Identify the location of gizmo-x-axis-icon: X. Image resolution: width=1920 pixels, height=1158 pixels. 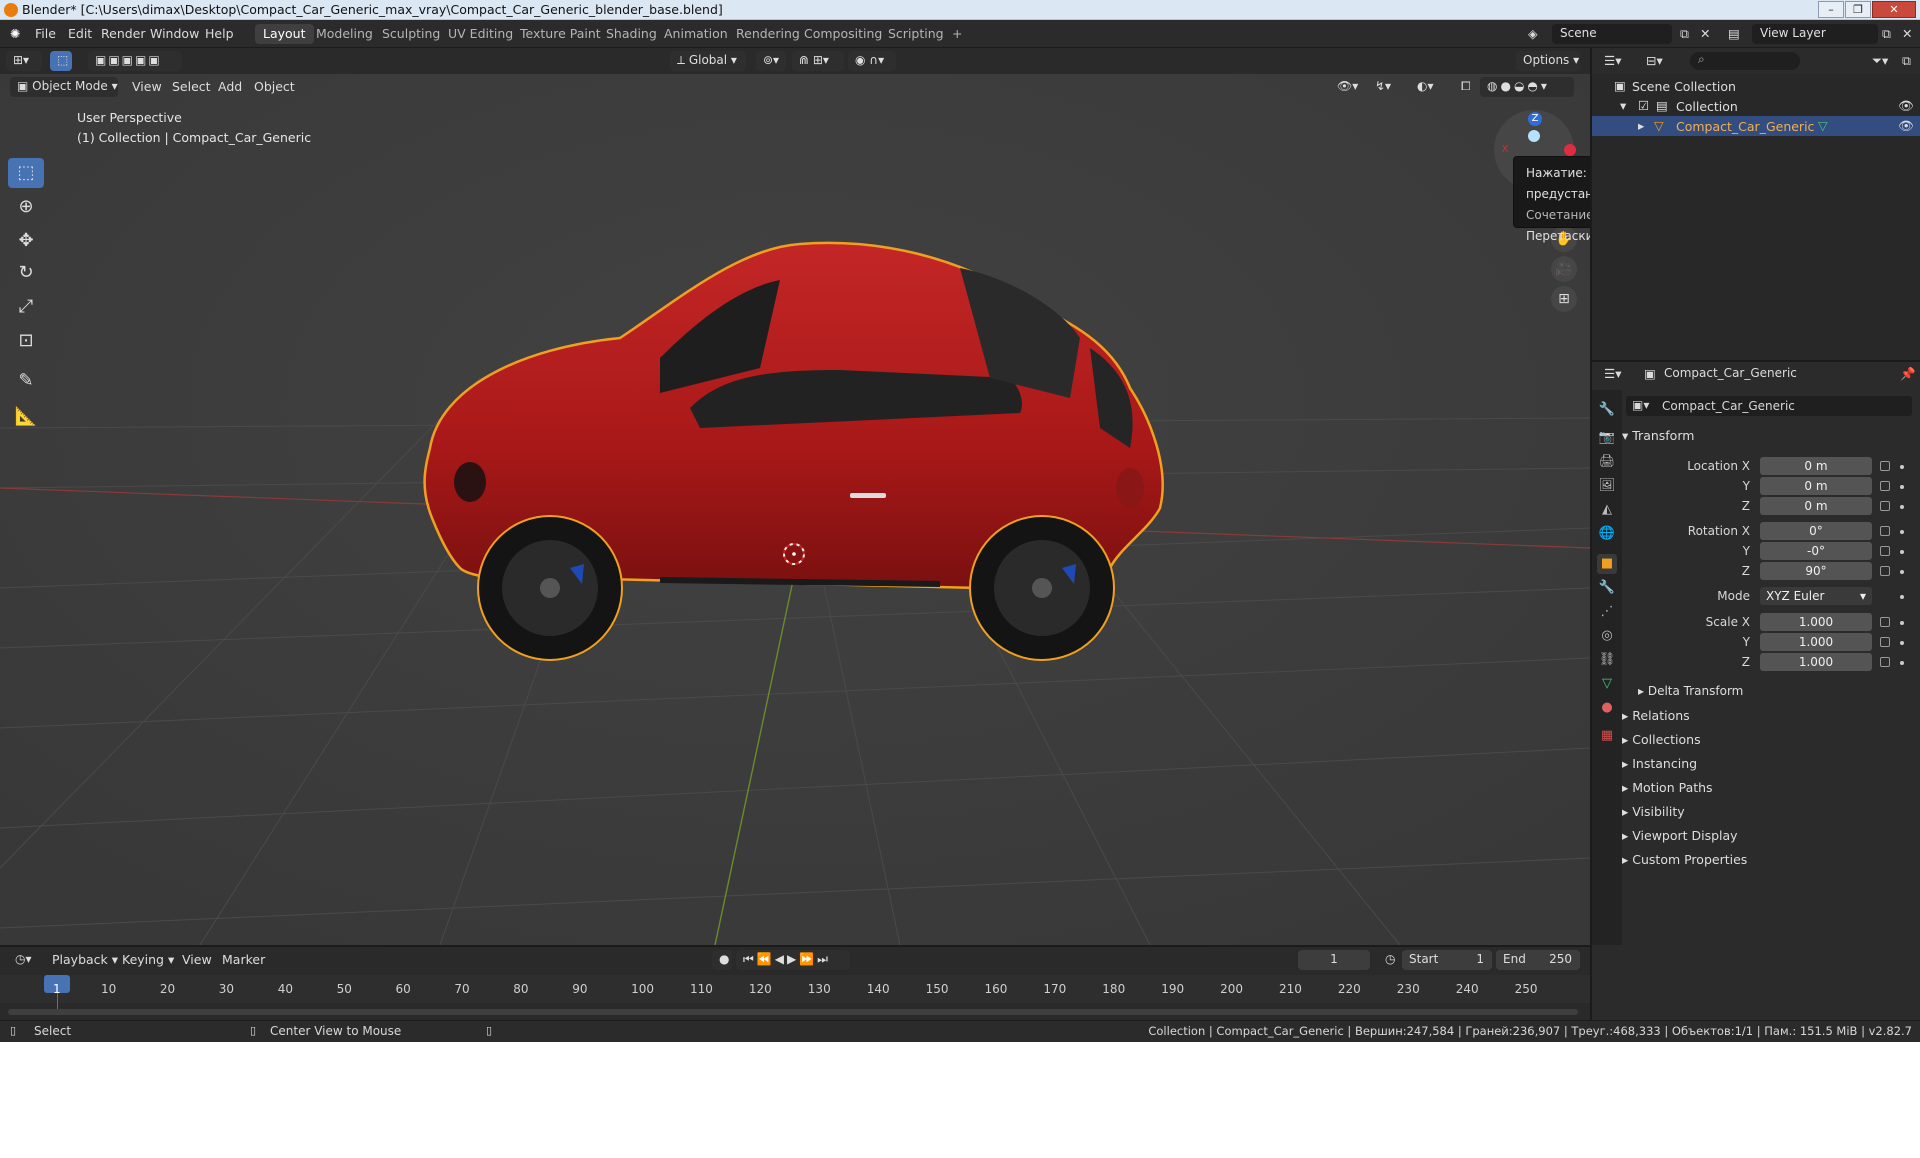
(1505, 151).